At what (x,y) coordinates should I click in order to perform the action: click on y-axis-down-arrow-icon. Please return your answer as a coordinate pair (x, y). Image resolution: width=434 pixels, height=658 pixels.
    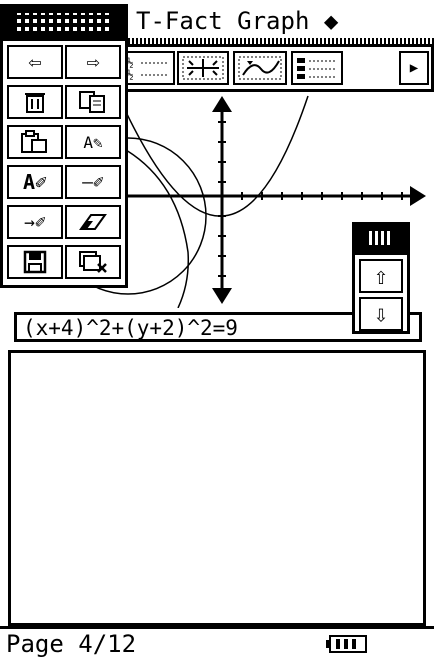
    Looking at the image, I should click on (222, 296).